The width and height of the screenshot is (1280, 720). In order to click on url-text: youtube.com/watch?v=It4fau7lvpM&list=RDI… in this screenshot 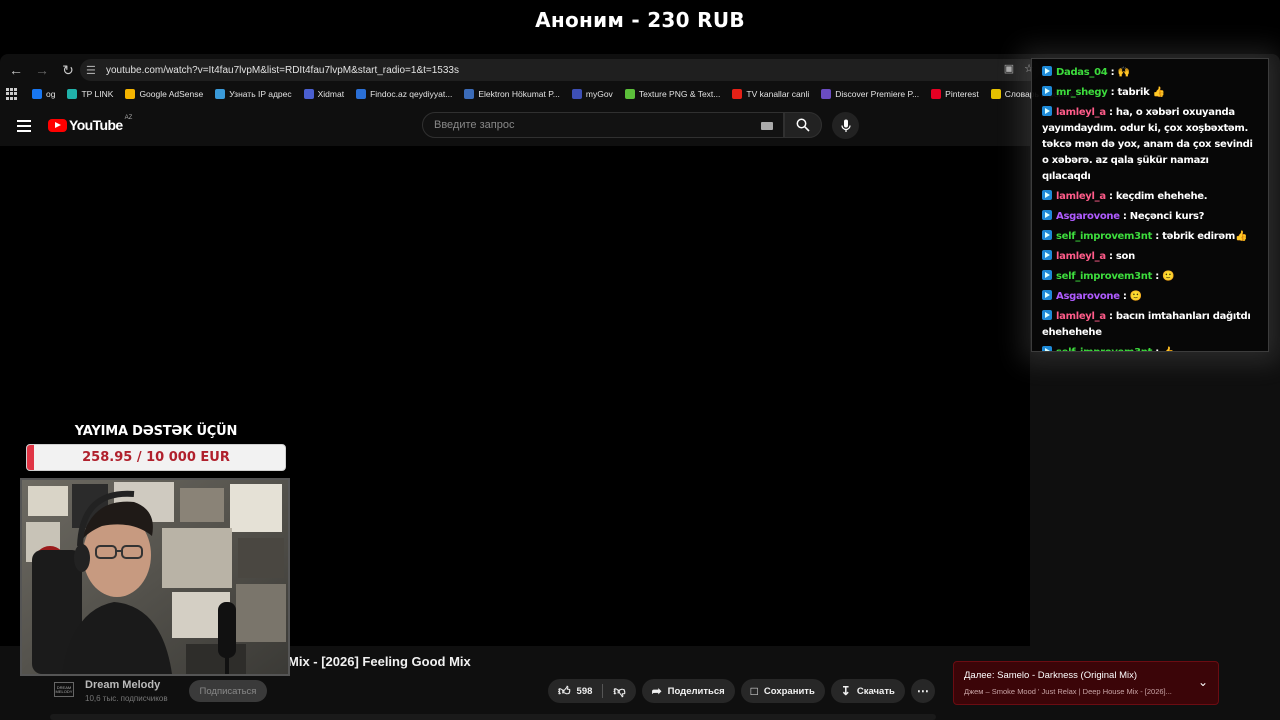, I will do `click(282, 70)`.